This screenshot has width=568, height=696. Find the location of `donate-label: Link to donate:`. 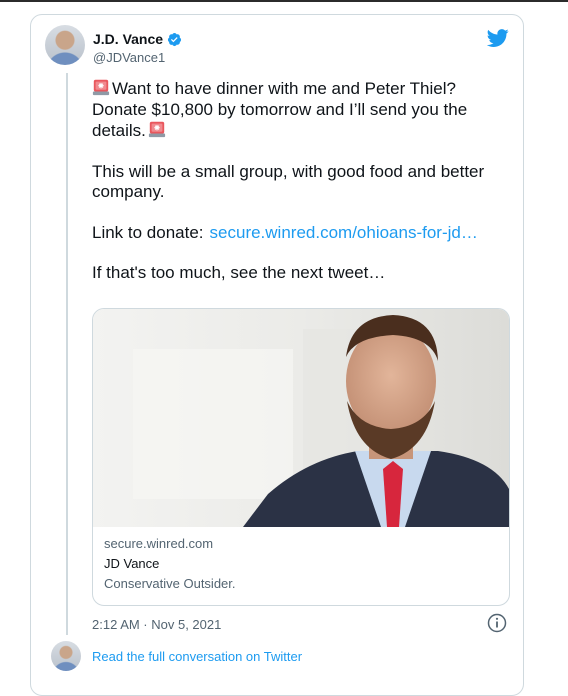

donate-label: Link to donate: is located at coordinates (148, 232).